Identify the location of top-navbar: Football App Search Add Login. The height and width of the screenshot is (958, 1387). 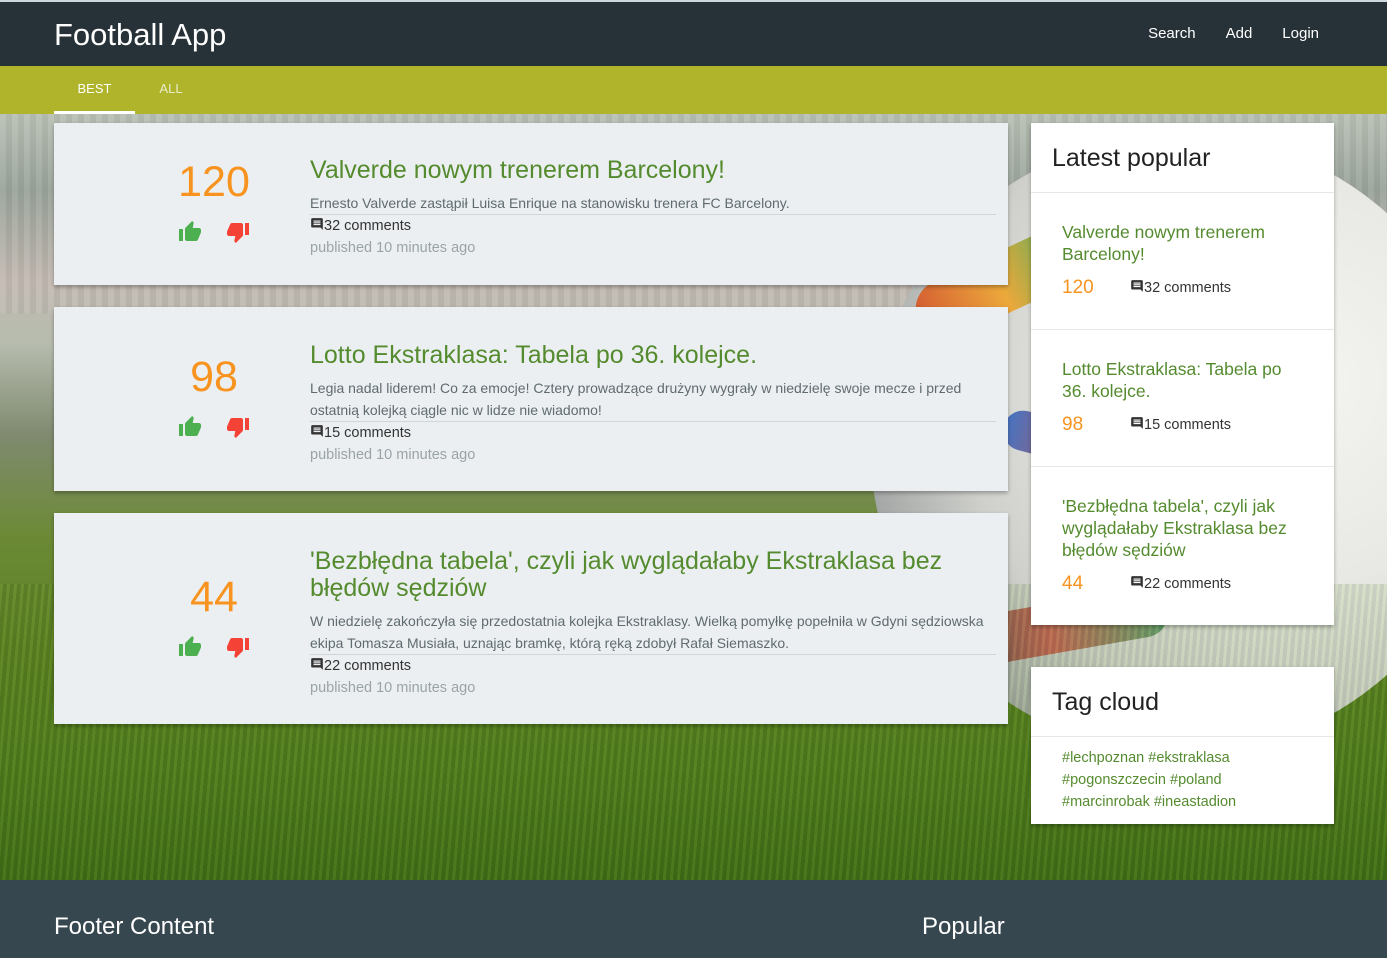
(693, 33).